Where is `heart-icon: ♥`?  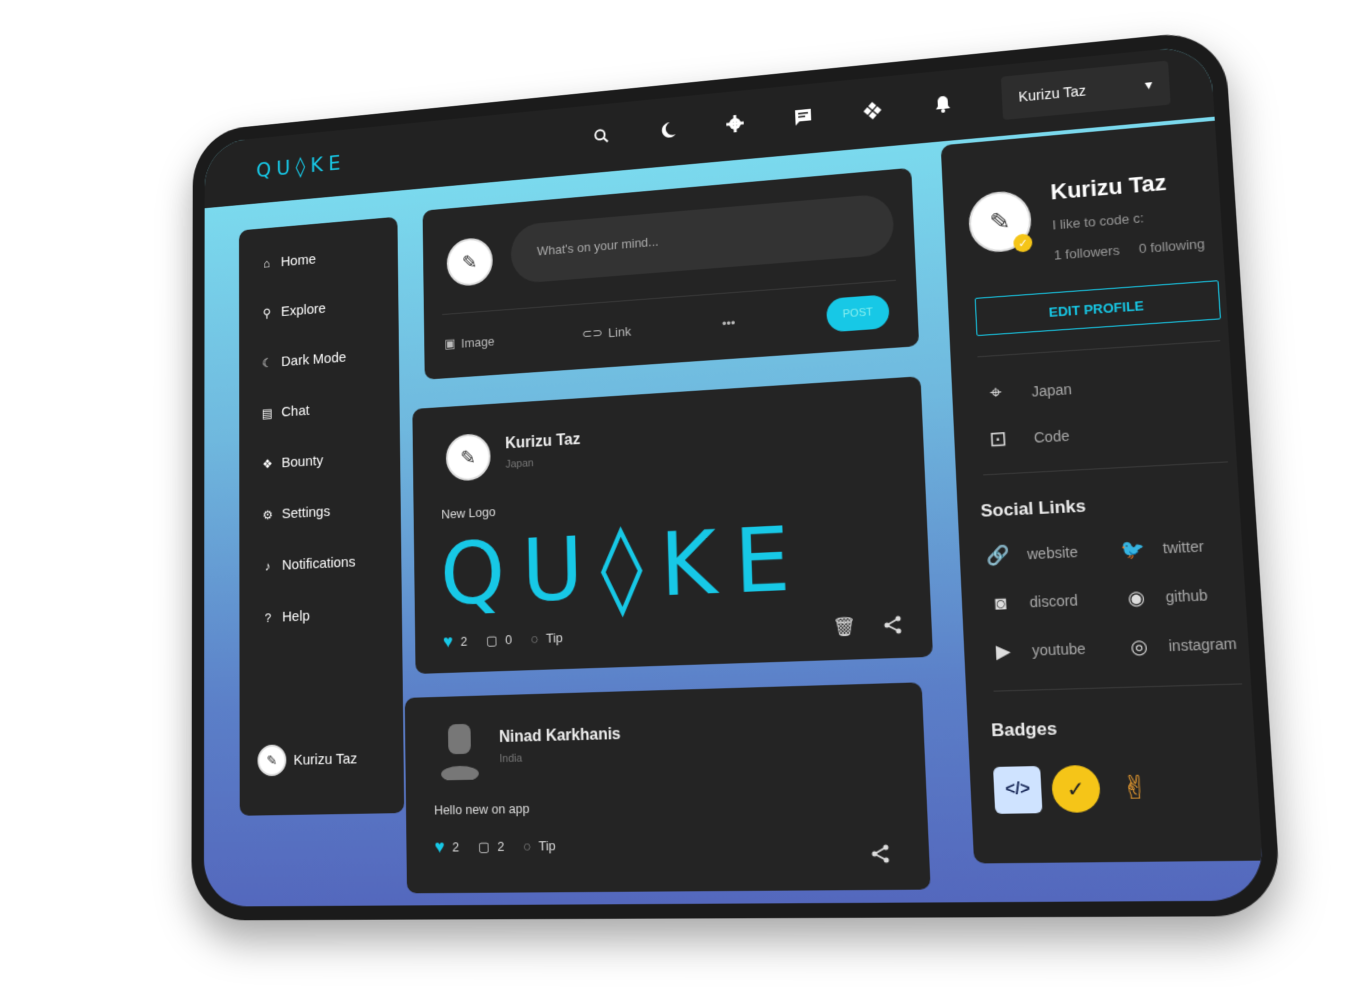 heart-icon: ♥ is located at coordinates (448, 641).